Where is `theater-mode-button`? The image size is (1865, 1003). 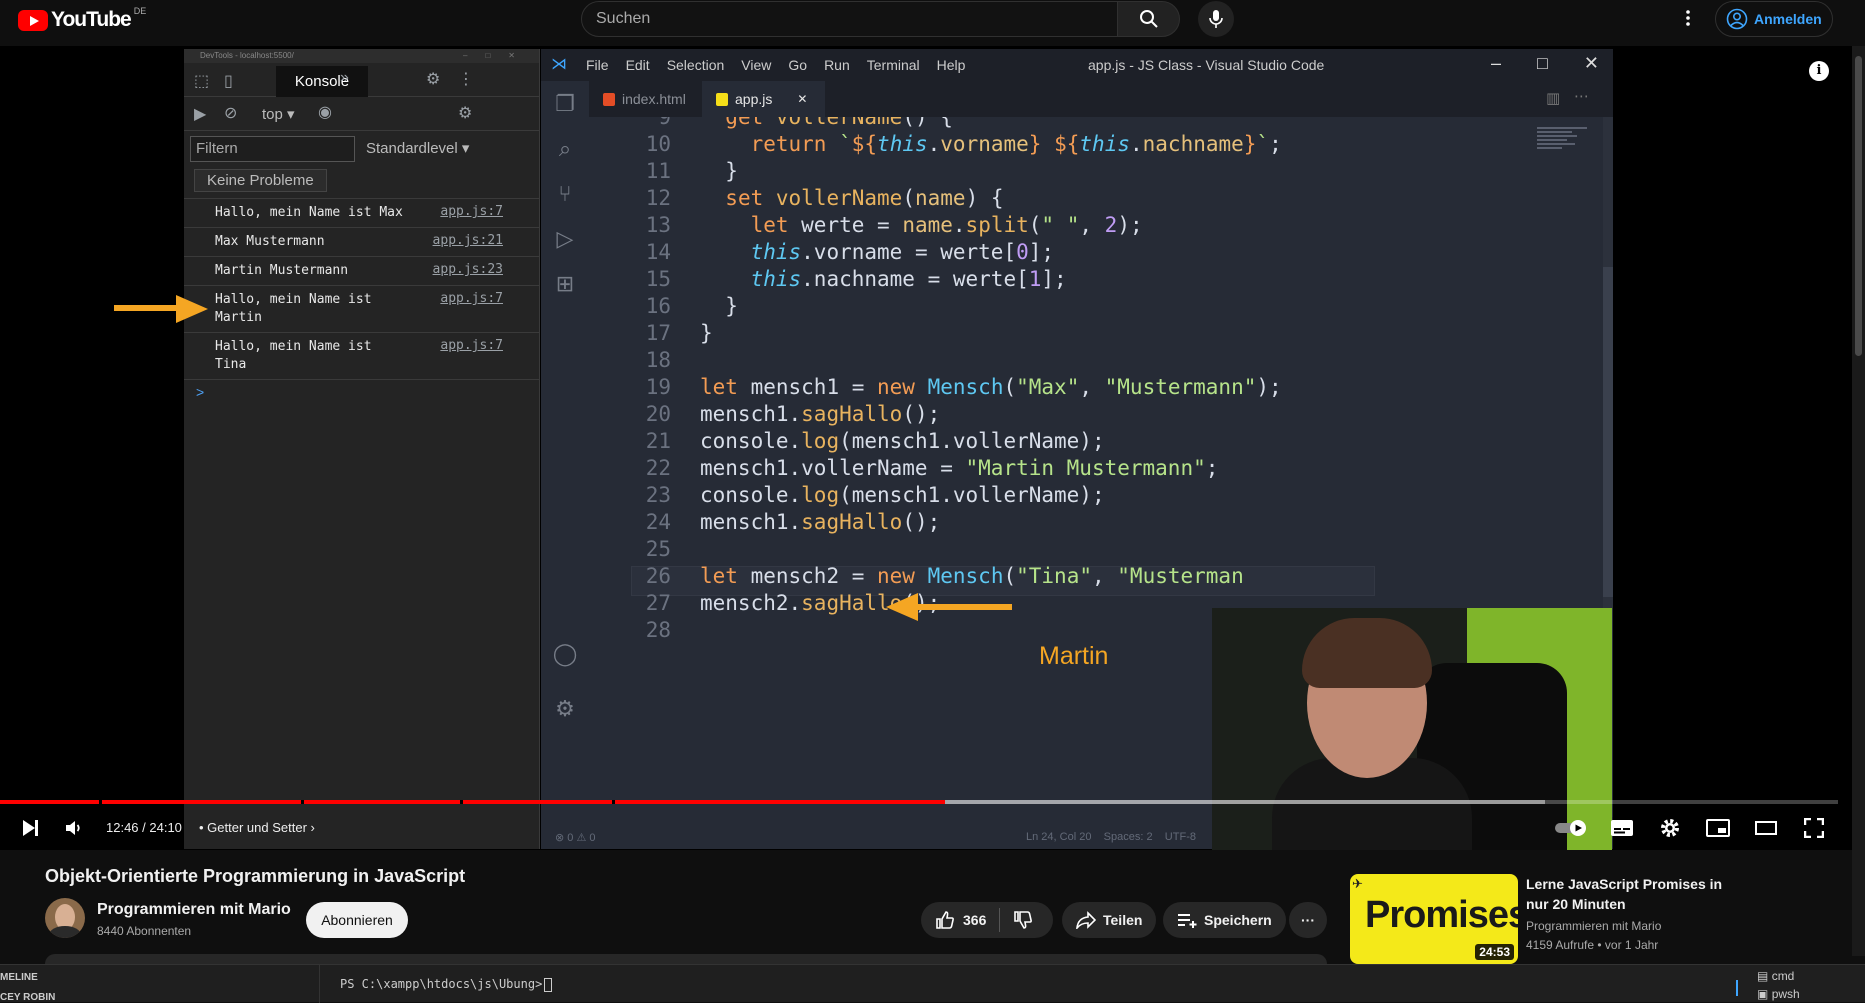 theater-mode-button is located at coordinates (1766, 828).